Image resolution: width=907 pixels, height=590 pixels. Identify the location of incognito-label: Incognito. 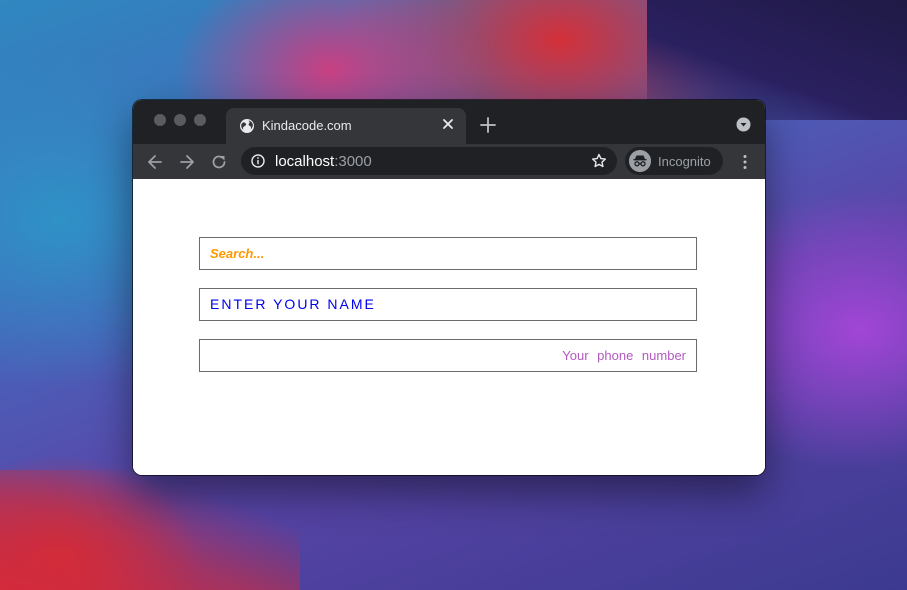
(684, 161).